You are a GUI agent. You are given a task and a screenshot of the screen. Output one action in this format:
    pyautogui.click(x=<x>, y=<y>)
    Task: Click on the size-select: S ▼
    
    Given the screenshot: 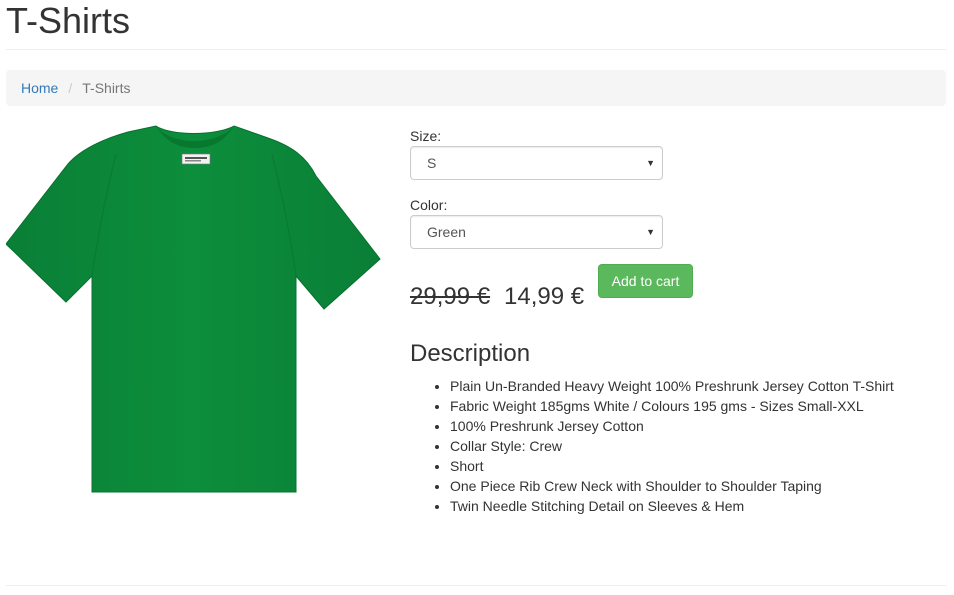 What is the action you would take?
    pyautogui.click(x=536, y=163)
    